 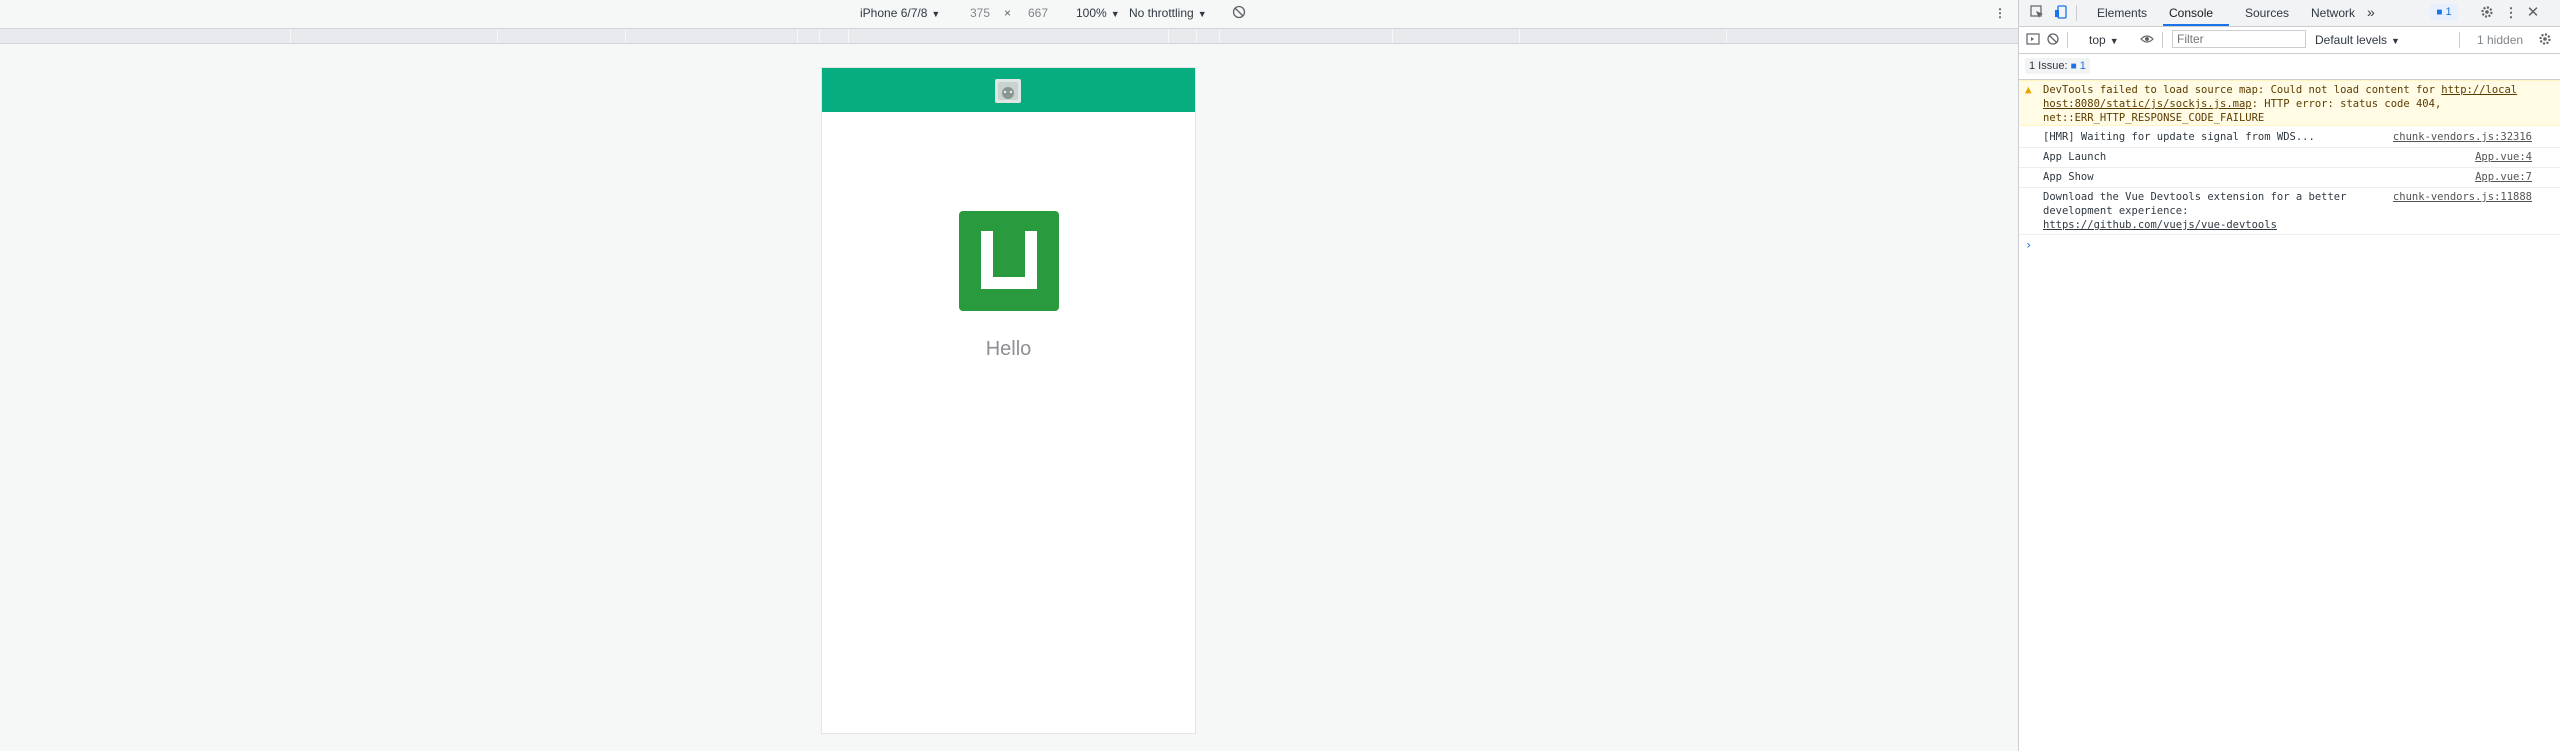 What do you see at coordinates (2196, 25) in the screenshot?
I see `active-tab-indicator` at bounding box center [2196, 25].